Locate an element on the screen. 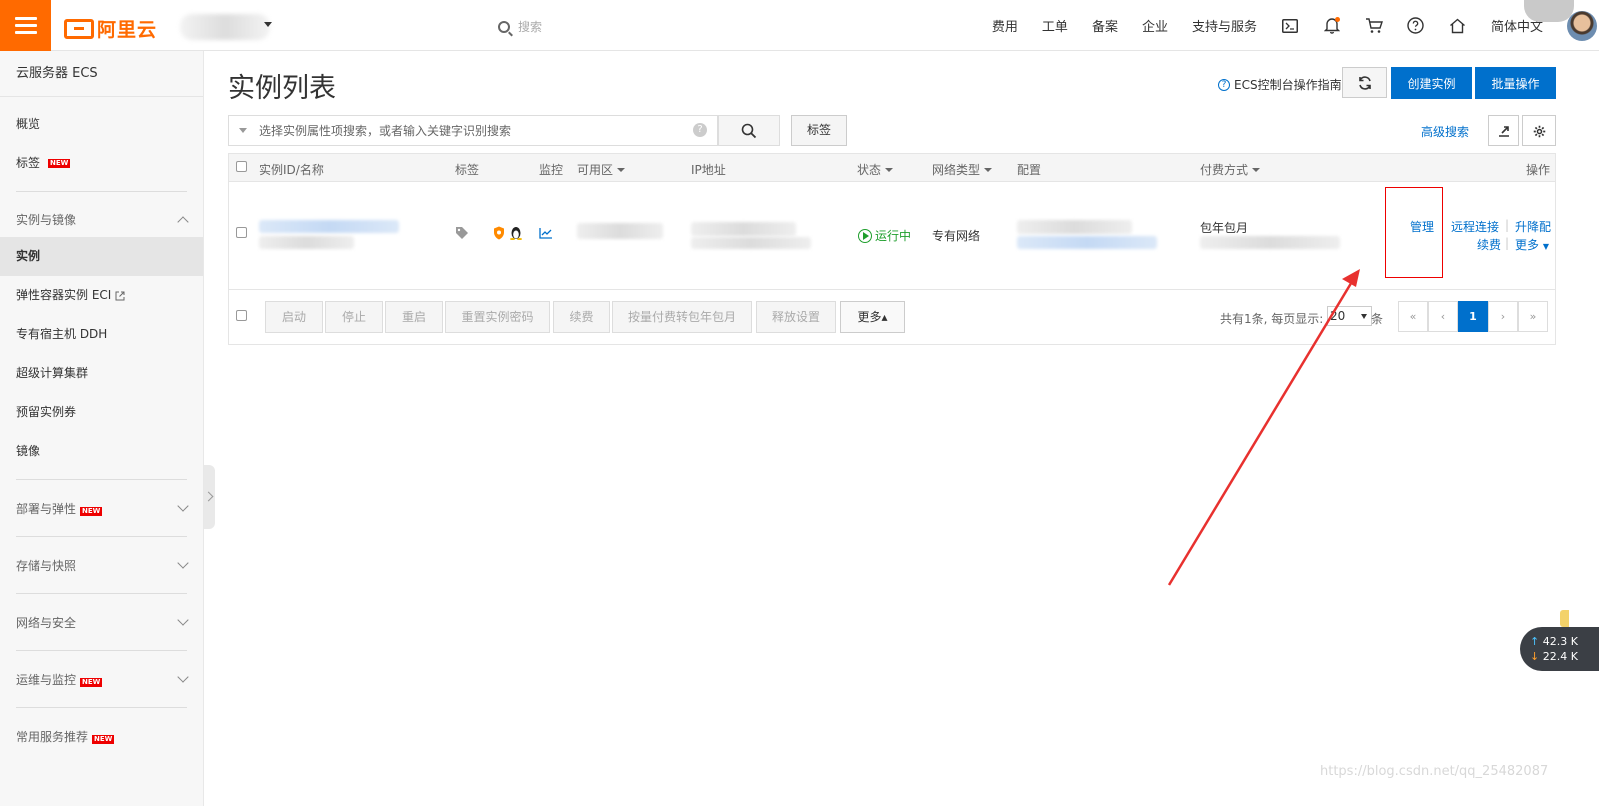 The width and height of the screenshot is (1599, 806). tag-icon is located at coordinates (462, 233).